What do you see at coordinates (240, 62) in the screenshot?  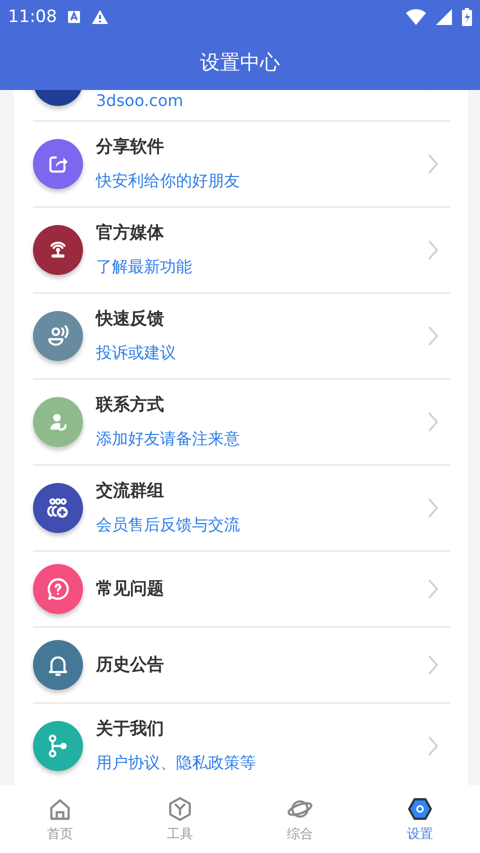 I see `page-title: 设置中心` at bounding box center [240, 62].